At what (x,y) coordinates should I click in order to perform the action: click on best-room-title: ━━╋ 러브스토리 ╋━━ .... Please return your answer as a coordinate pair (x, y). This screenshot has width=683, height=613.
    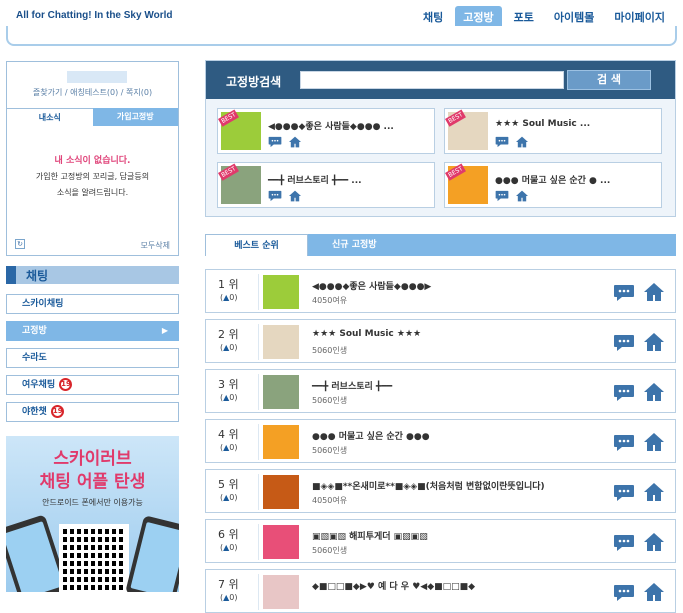
    Looking at the image, I should click on (315, 181).